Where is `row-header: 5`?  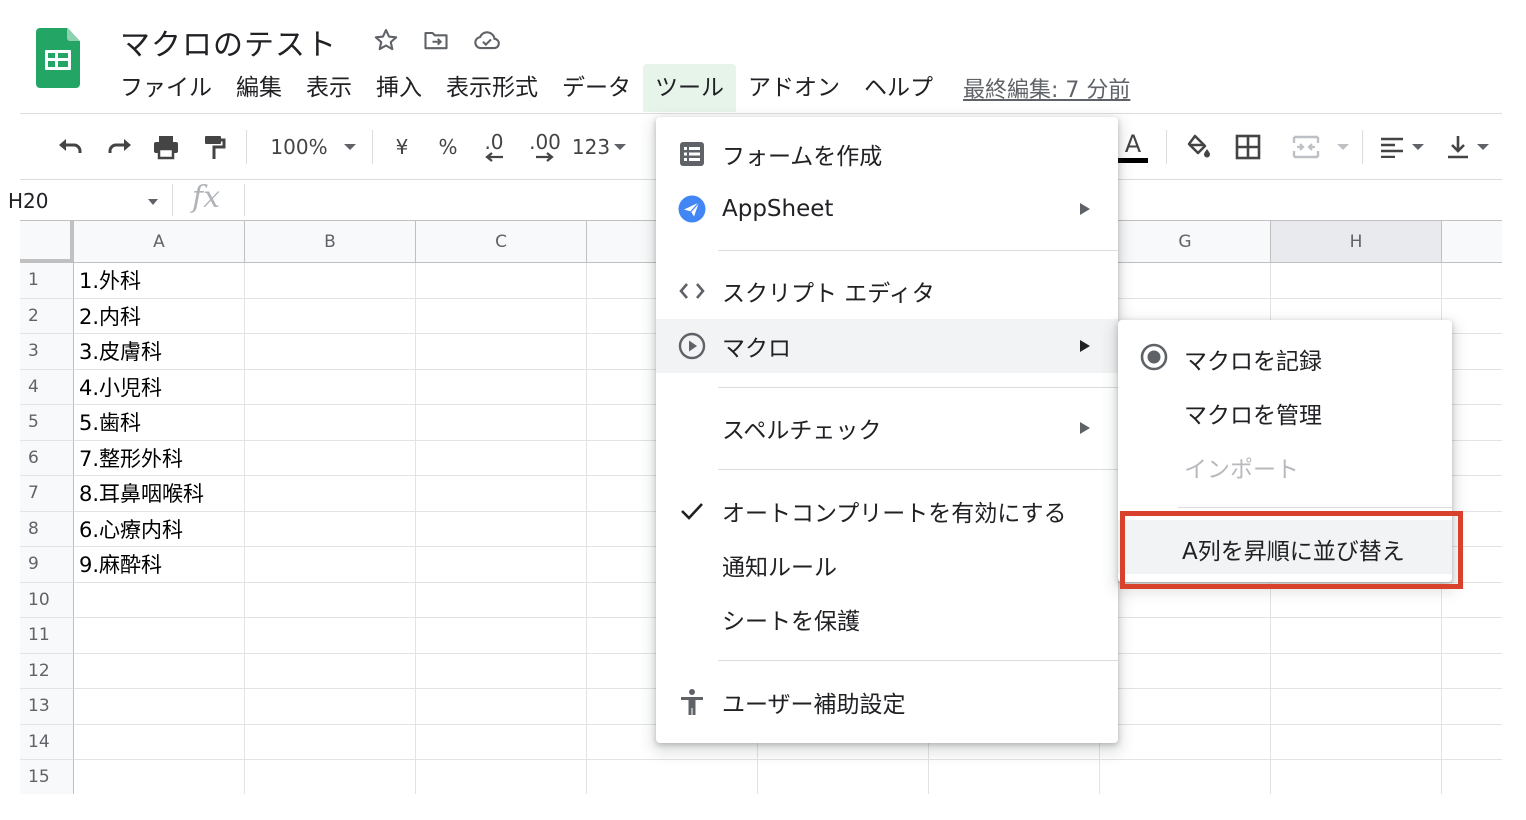
row-header: 5 is located at coordinates (47, 423).